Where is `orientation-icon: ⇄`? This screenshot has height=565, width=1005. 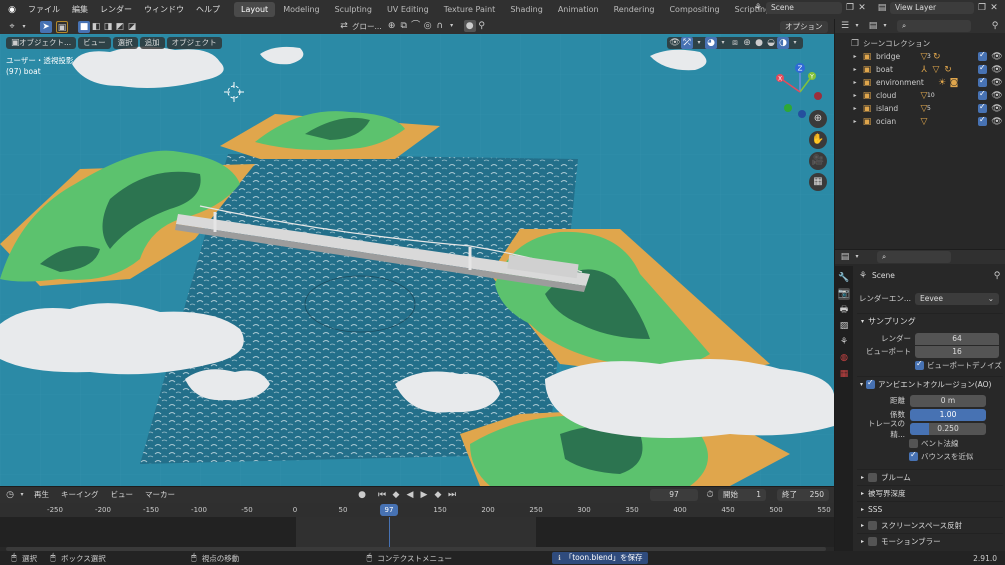 orientation-icon: ⇄ is located at coordinates (344, 26).